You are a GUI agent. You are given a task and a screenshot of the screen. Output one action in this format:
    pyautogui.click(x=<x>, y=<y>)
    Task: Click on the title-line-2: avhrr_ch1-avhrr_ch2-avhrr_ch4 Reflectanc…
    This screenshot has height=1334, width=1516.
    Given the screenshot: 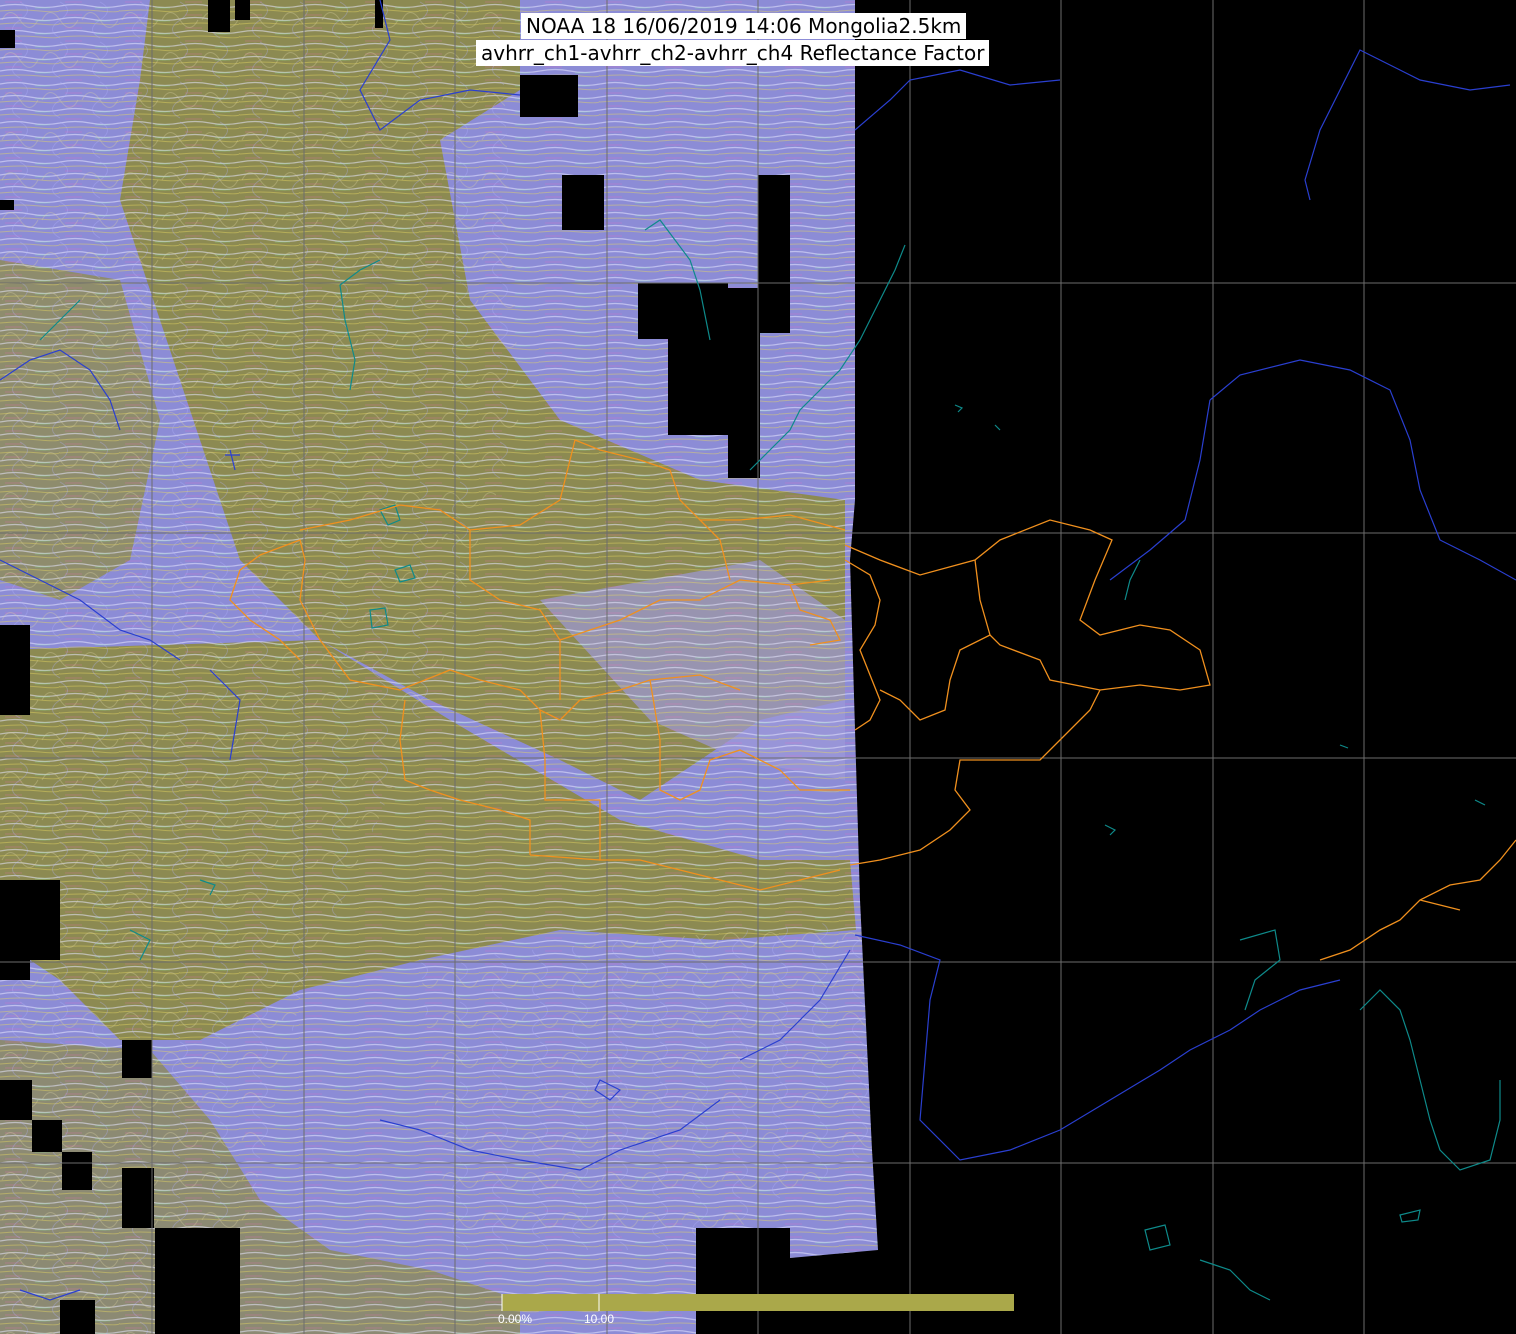 What is the action you would take?
    pyautogui.click(x=733, y=53)
    